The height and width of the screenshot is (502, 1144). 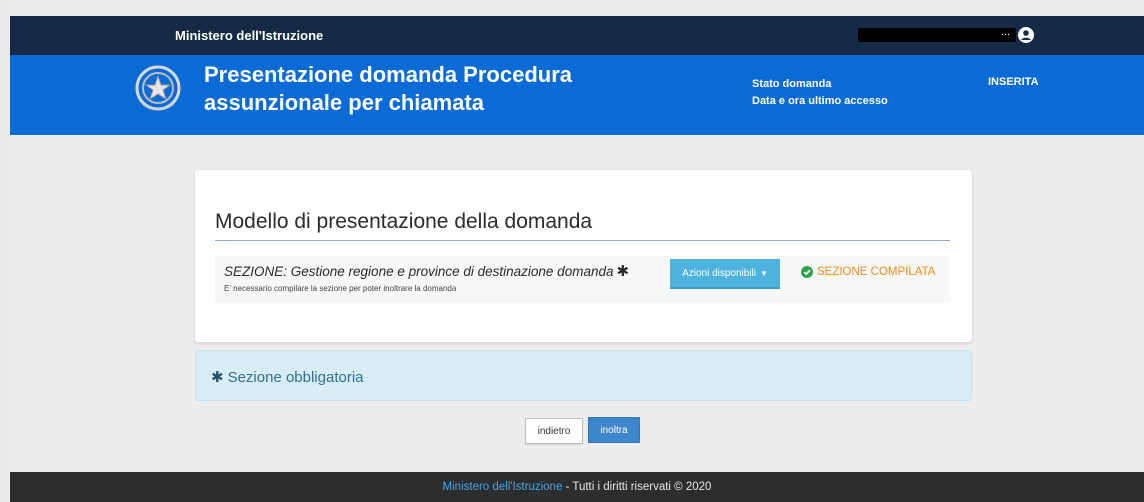 What do you see at coordinates (158, 88) in the screenshot?
I see `republic-emblem-icon` at bounding box center [158, 88].